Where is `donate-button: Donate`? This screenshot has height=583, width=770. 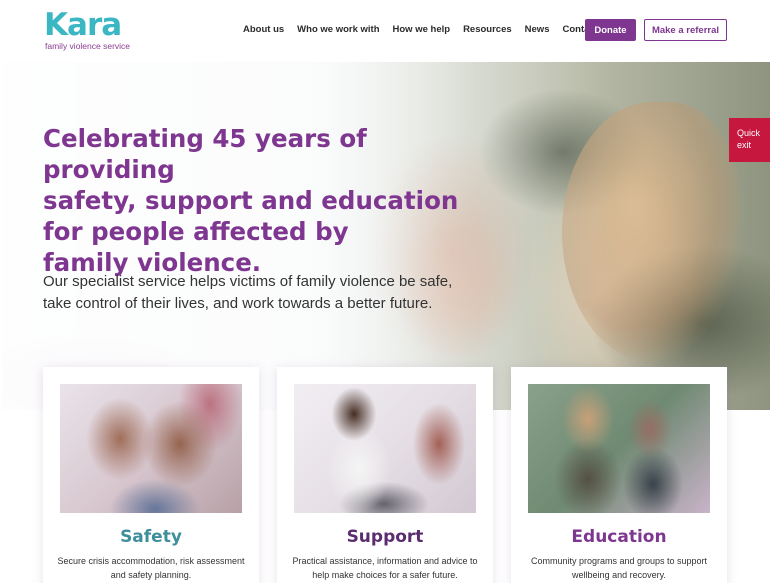
donate-button: Donate is located at coordinates (610, 30).